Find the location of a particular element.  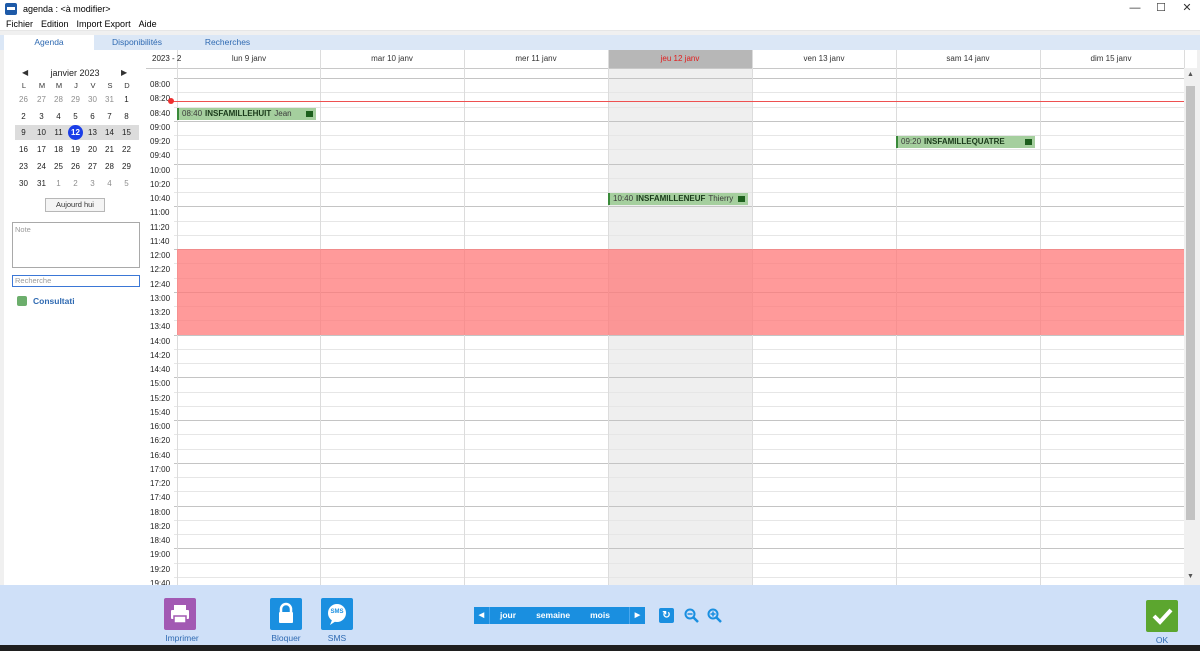

time-label: 12:40 is located at coordinates (160, 284).